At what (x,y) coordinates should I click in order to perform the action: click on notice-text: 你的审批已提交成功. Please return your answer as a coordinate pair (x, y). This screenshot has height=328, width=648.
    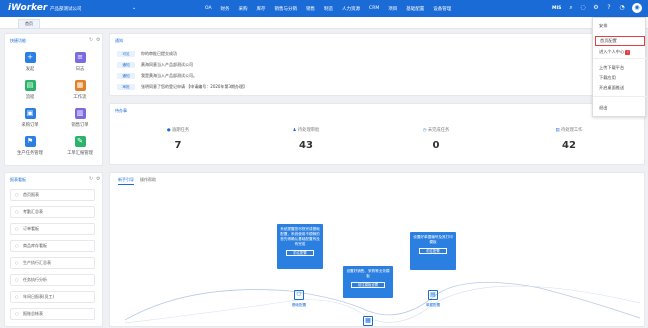
    Looking at the image, I should click on (159, 53).